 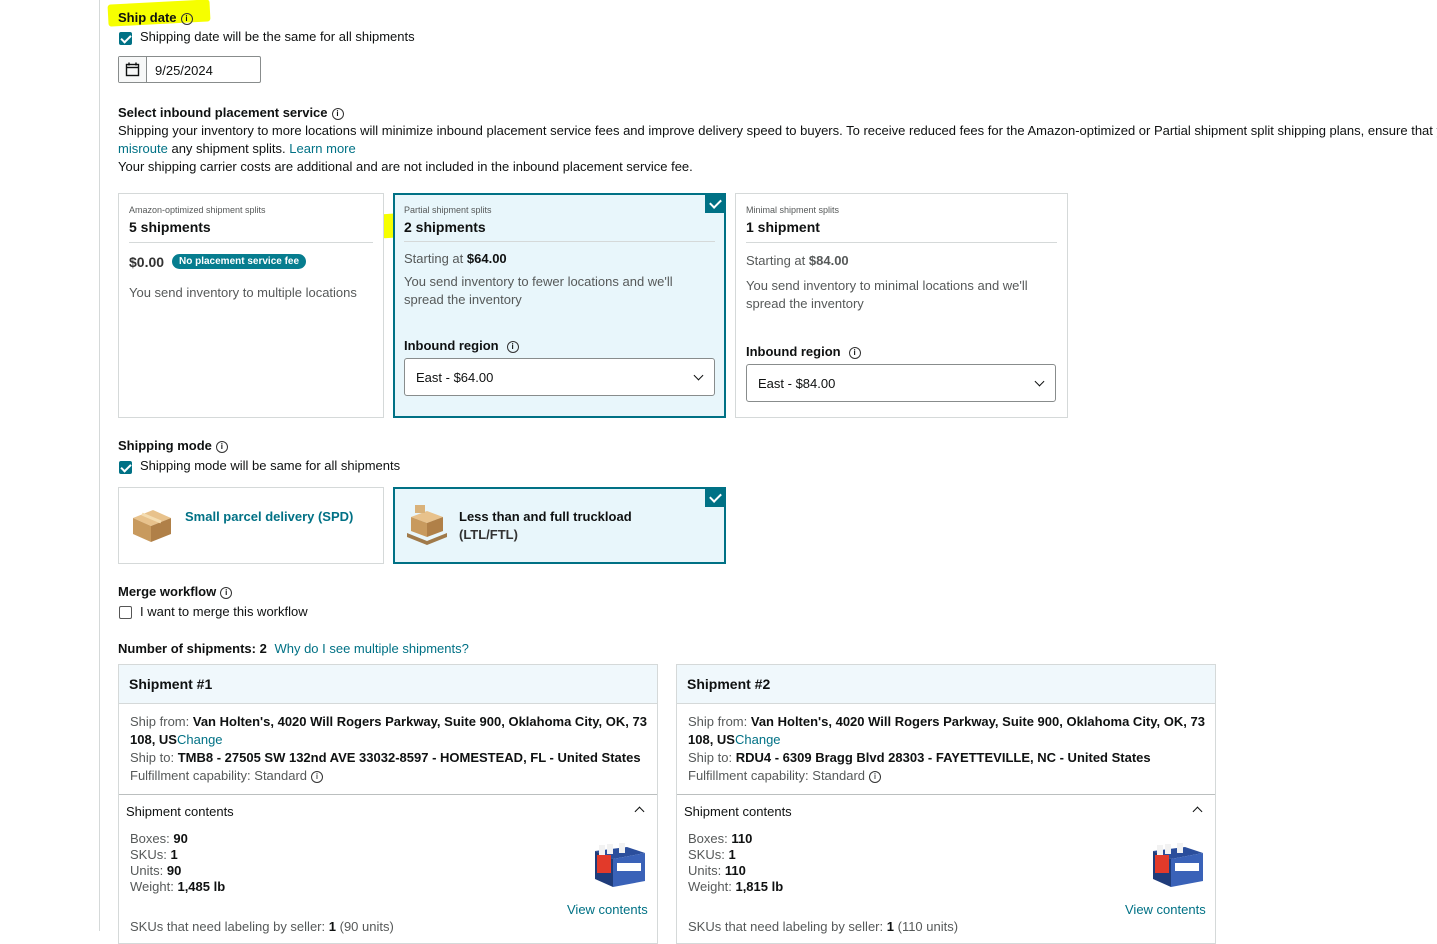 I want to click on same-shipping-mode-checkbox, so click(x=125, y=467).